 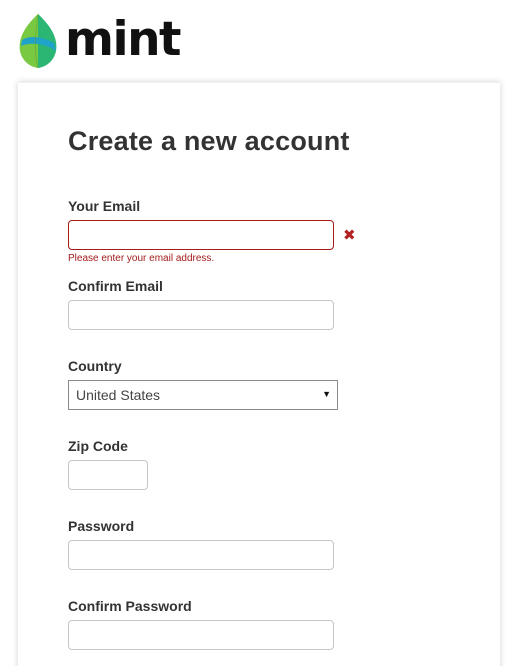 I want to click on logo-wordmark: mint, so click(x=123, y=39).